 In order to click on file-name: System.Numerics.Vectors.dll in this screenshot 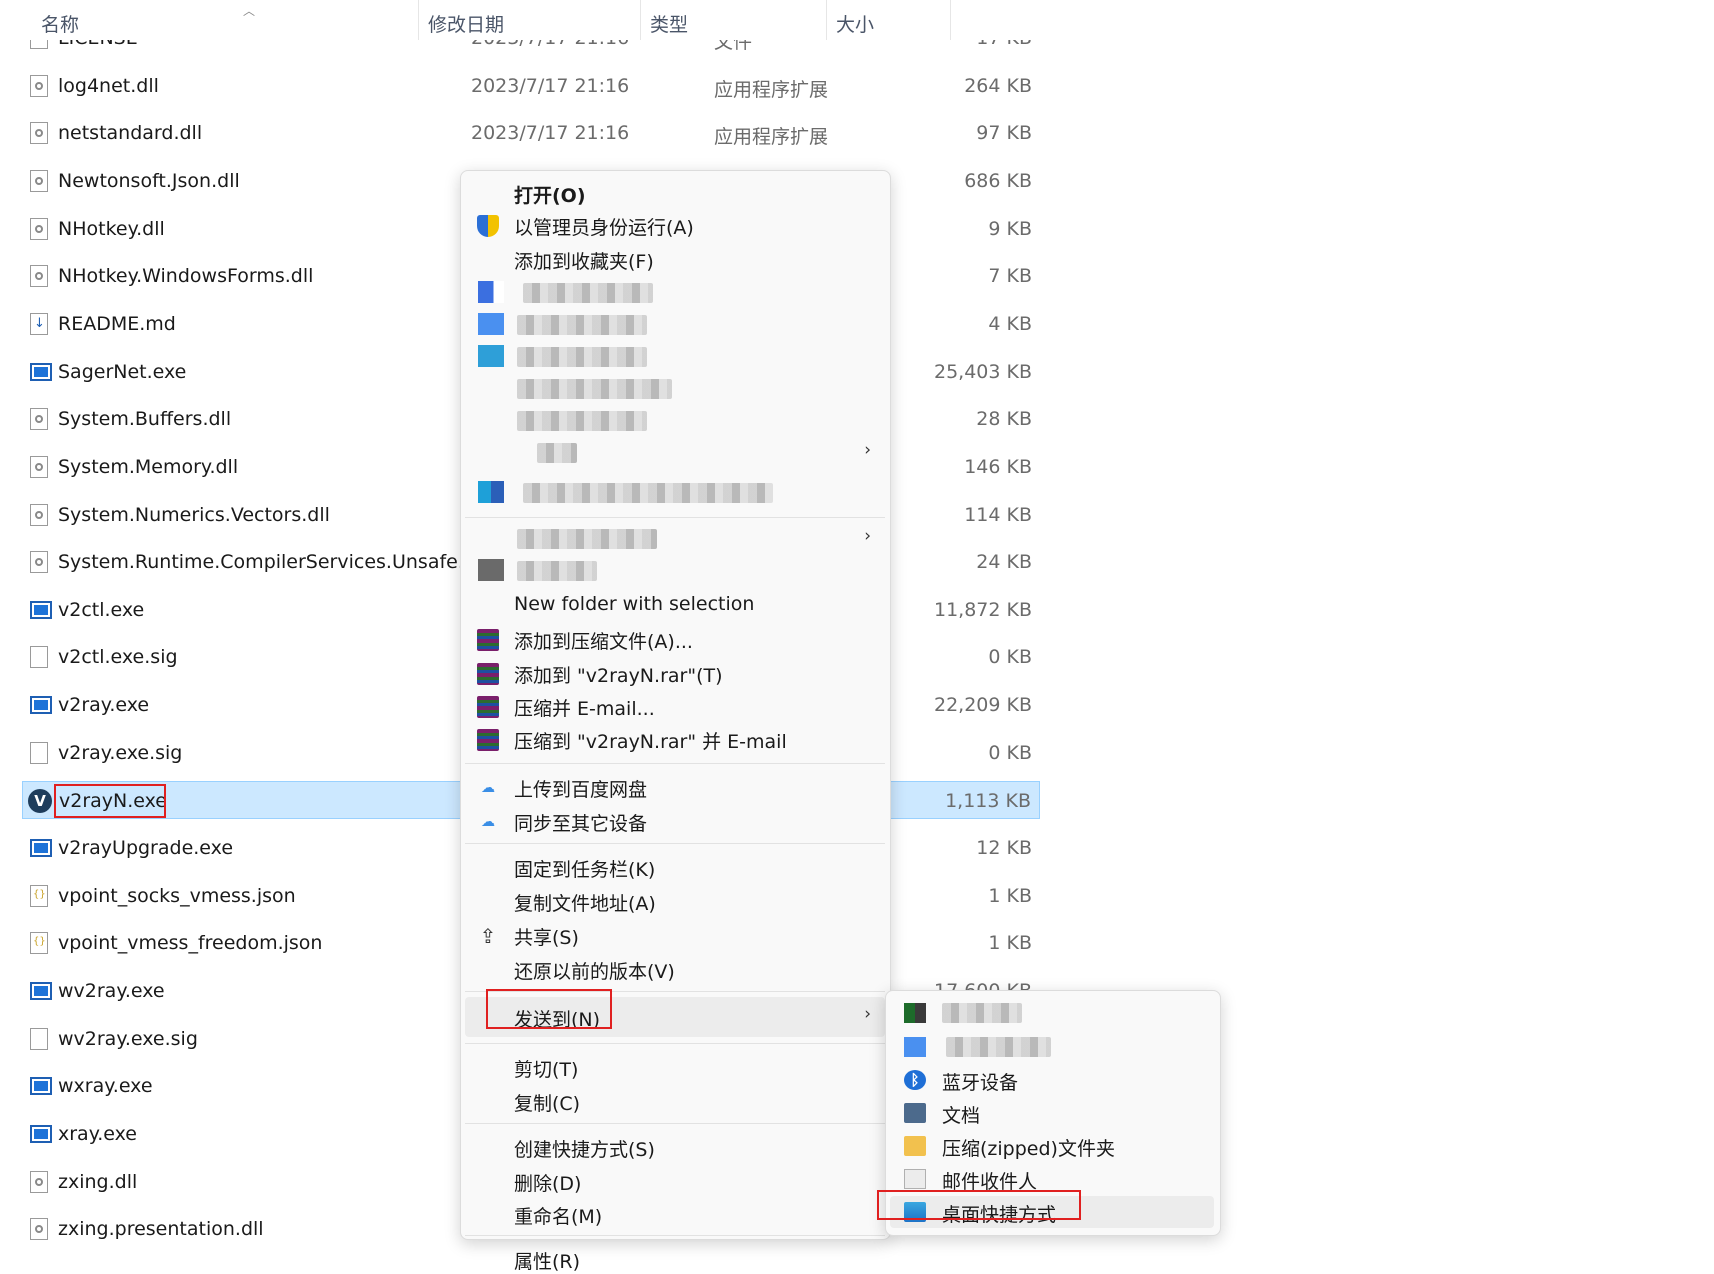, I will do `click(194, 514)`.